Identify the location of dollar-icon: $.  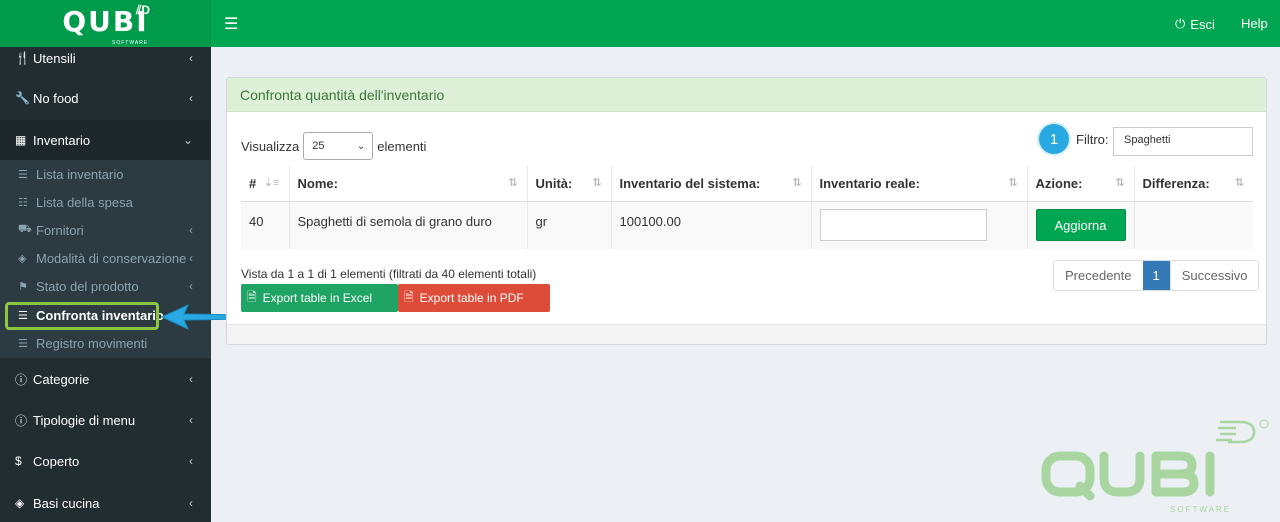
(18, 461).